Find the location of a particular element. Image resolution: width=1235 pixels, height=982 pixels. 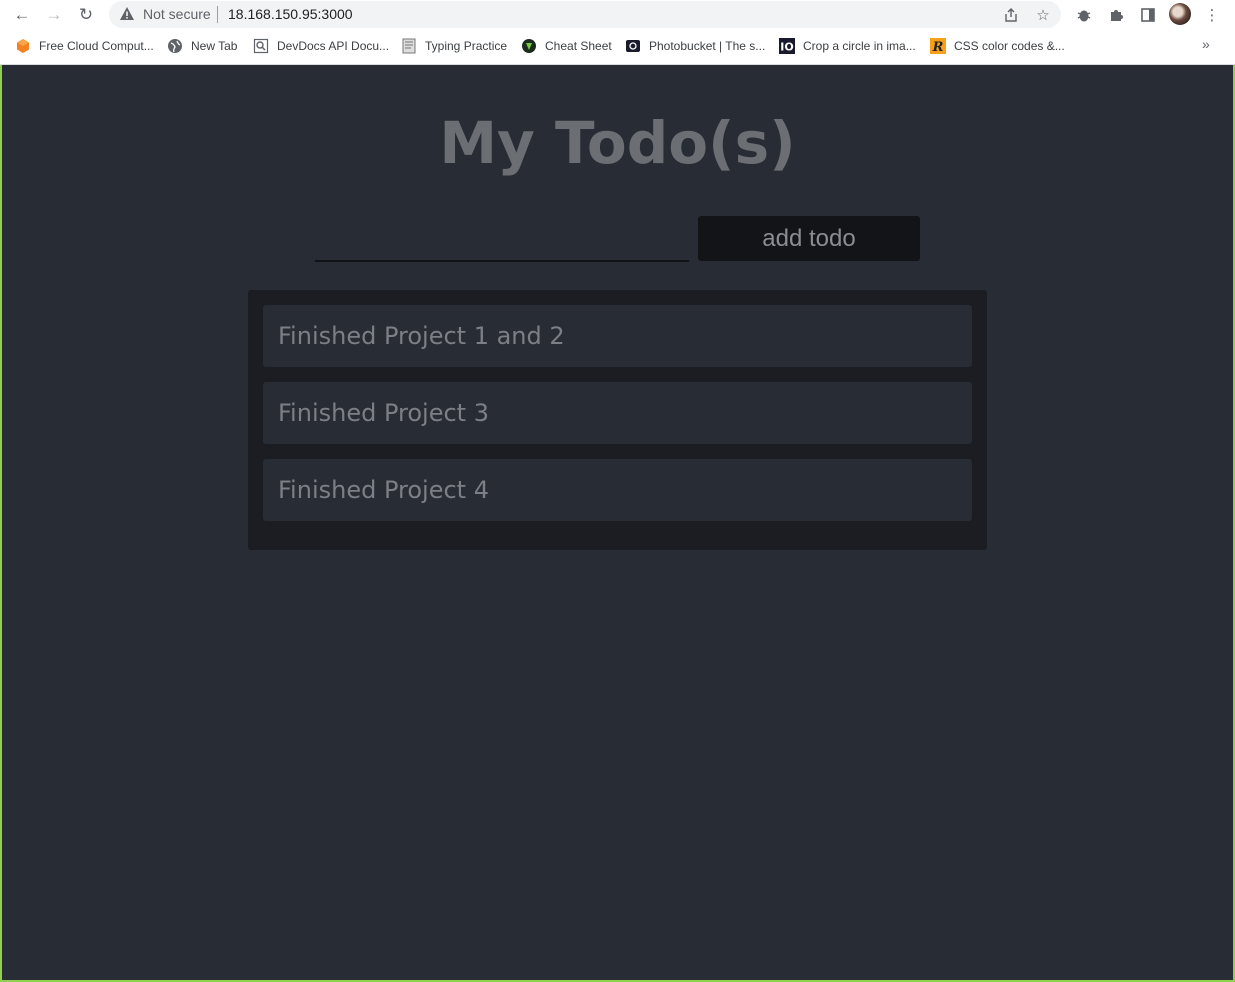

todo-item: Finished Project 3 is located at coordinates (617, 413).